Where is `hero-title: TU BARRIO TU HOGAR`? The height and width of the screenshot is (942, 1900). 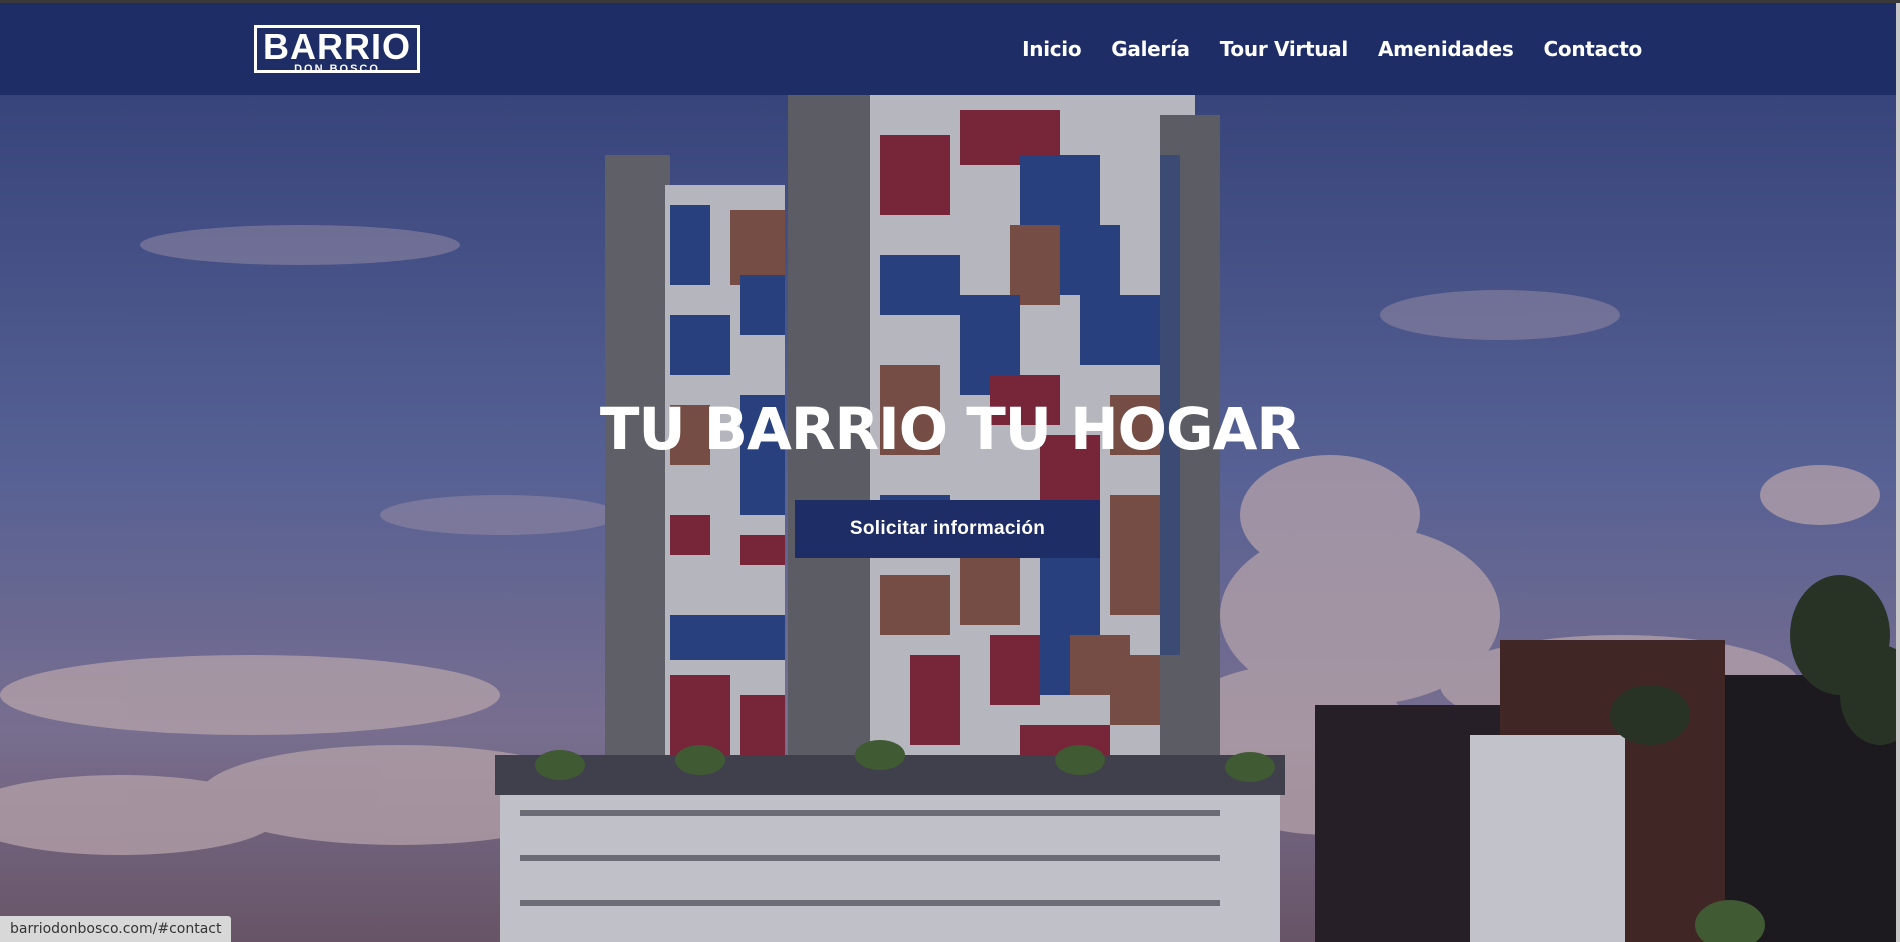 hero-title: TU BARRIO TU HOGAR is located at coordinates (950, 429).